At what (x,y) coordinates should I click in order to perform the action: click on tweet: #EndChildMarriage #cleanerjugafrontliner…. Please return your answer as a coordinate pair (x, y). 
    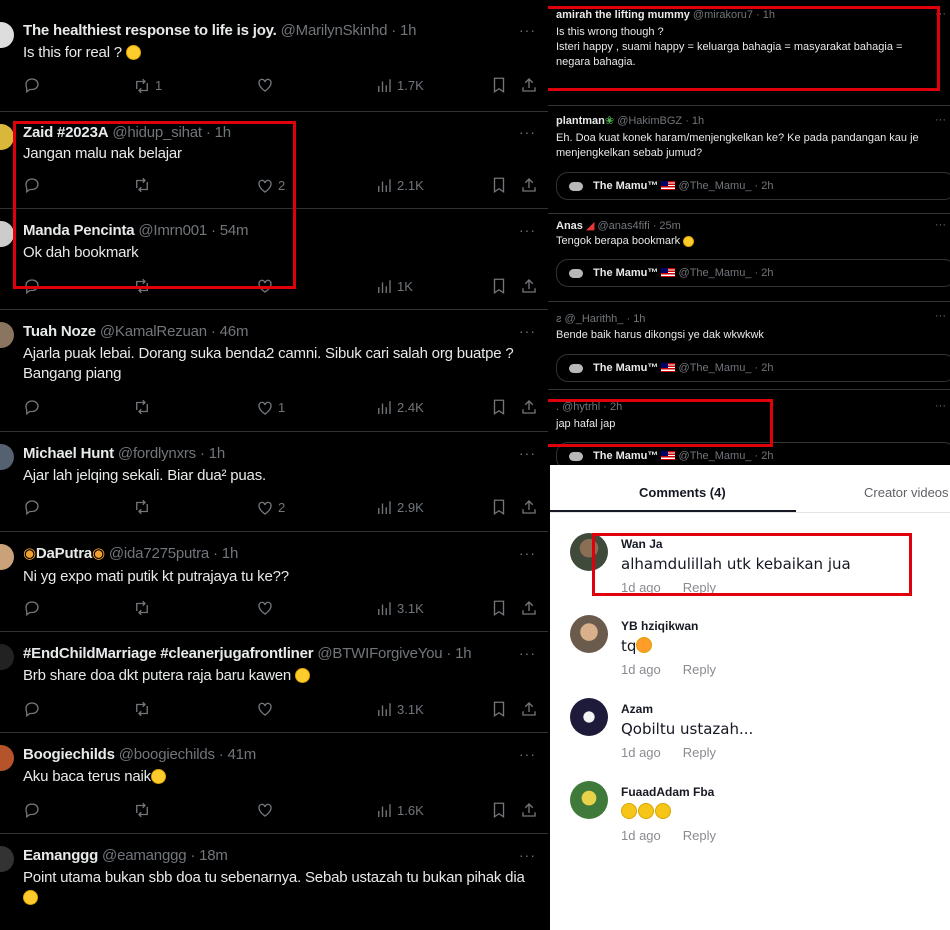
    Looking at the image, I should click on (274, 682).